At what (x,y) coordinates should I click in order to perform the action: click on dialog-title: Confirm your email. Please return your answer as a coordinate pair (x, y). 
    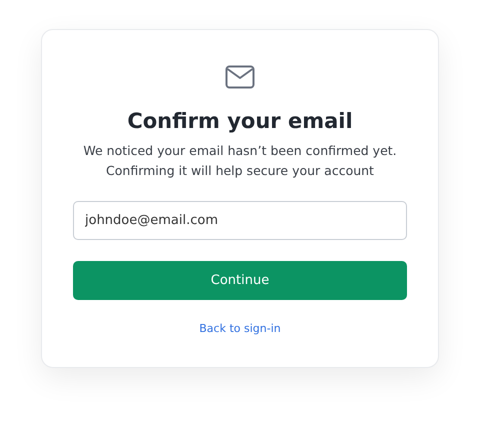
    Looking at the image, I should click on (240, 121).